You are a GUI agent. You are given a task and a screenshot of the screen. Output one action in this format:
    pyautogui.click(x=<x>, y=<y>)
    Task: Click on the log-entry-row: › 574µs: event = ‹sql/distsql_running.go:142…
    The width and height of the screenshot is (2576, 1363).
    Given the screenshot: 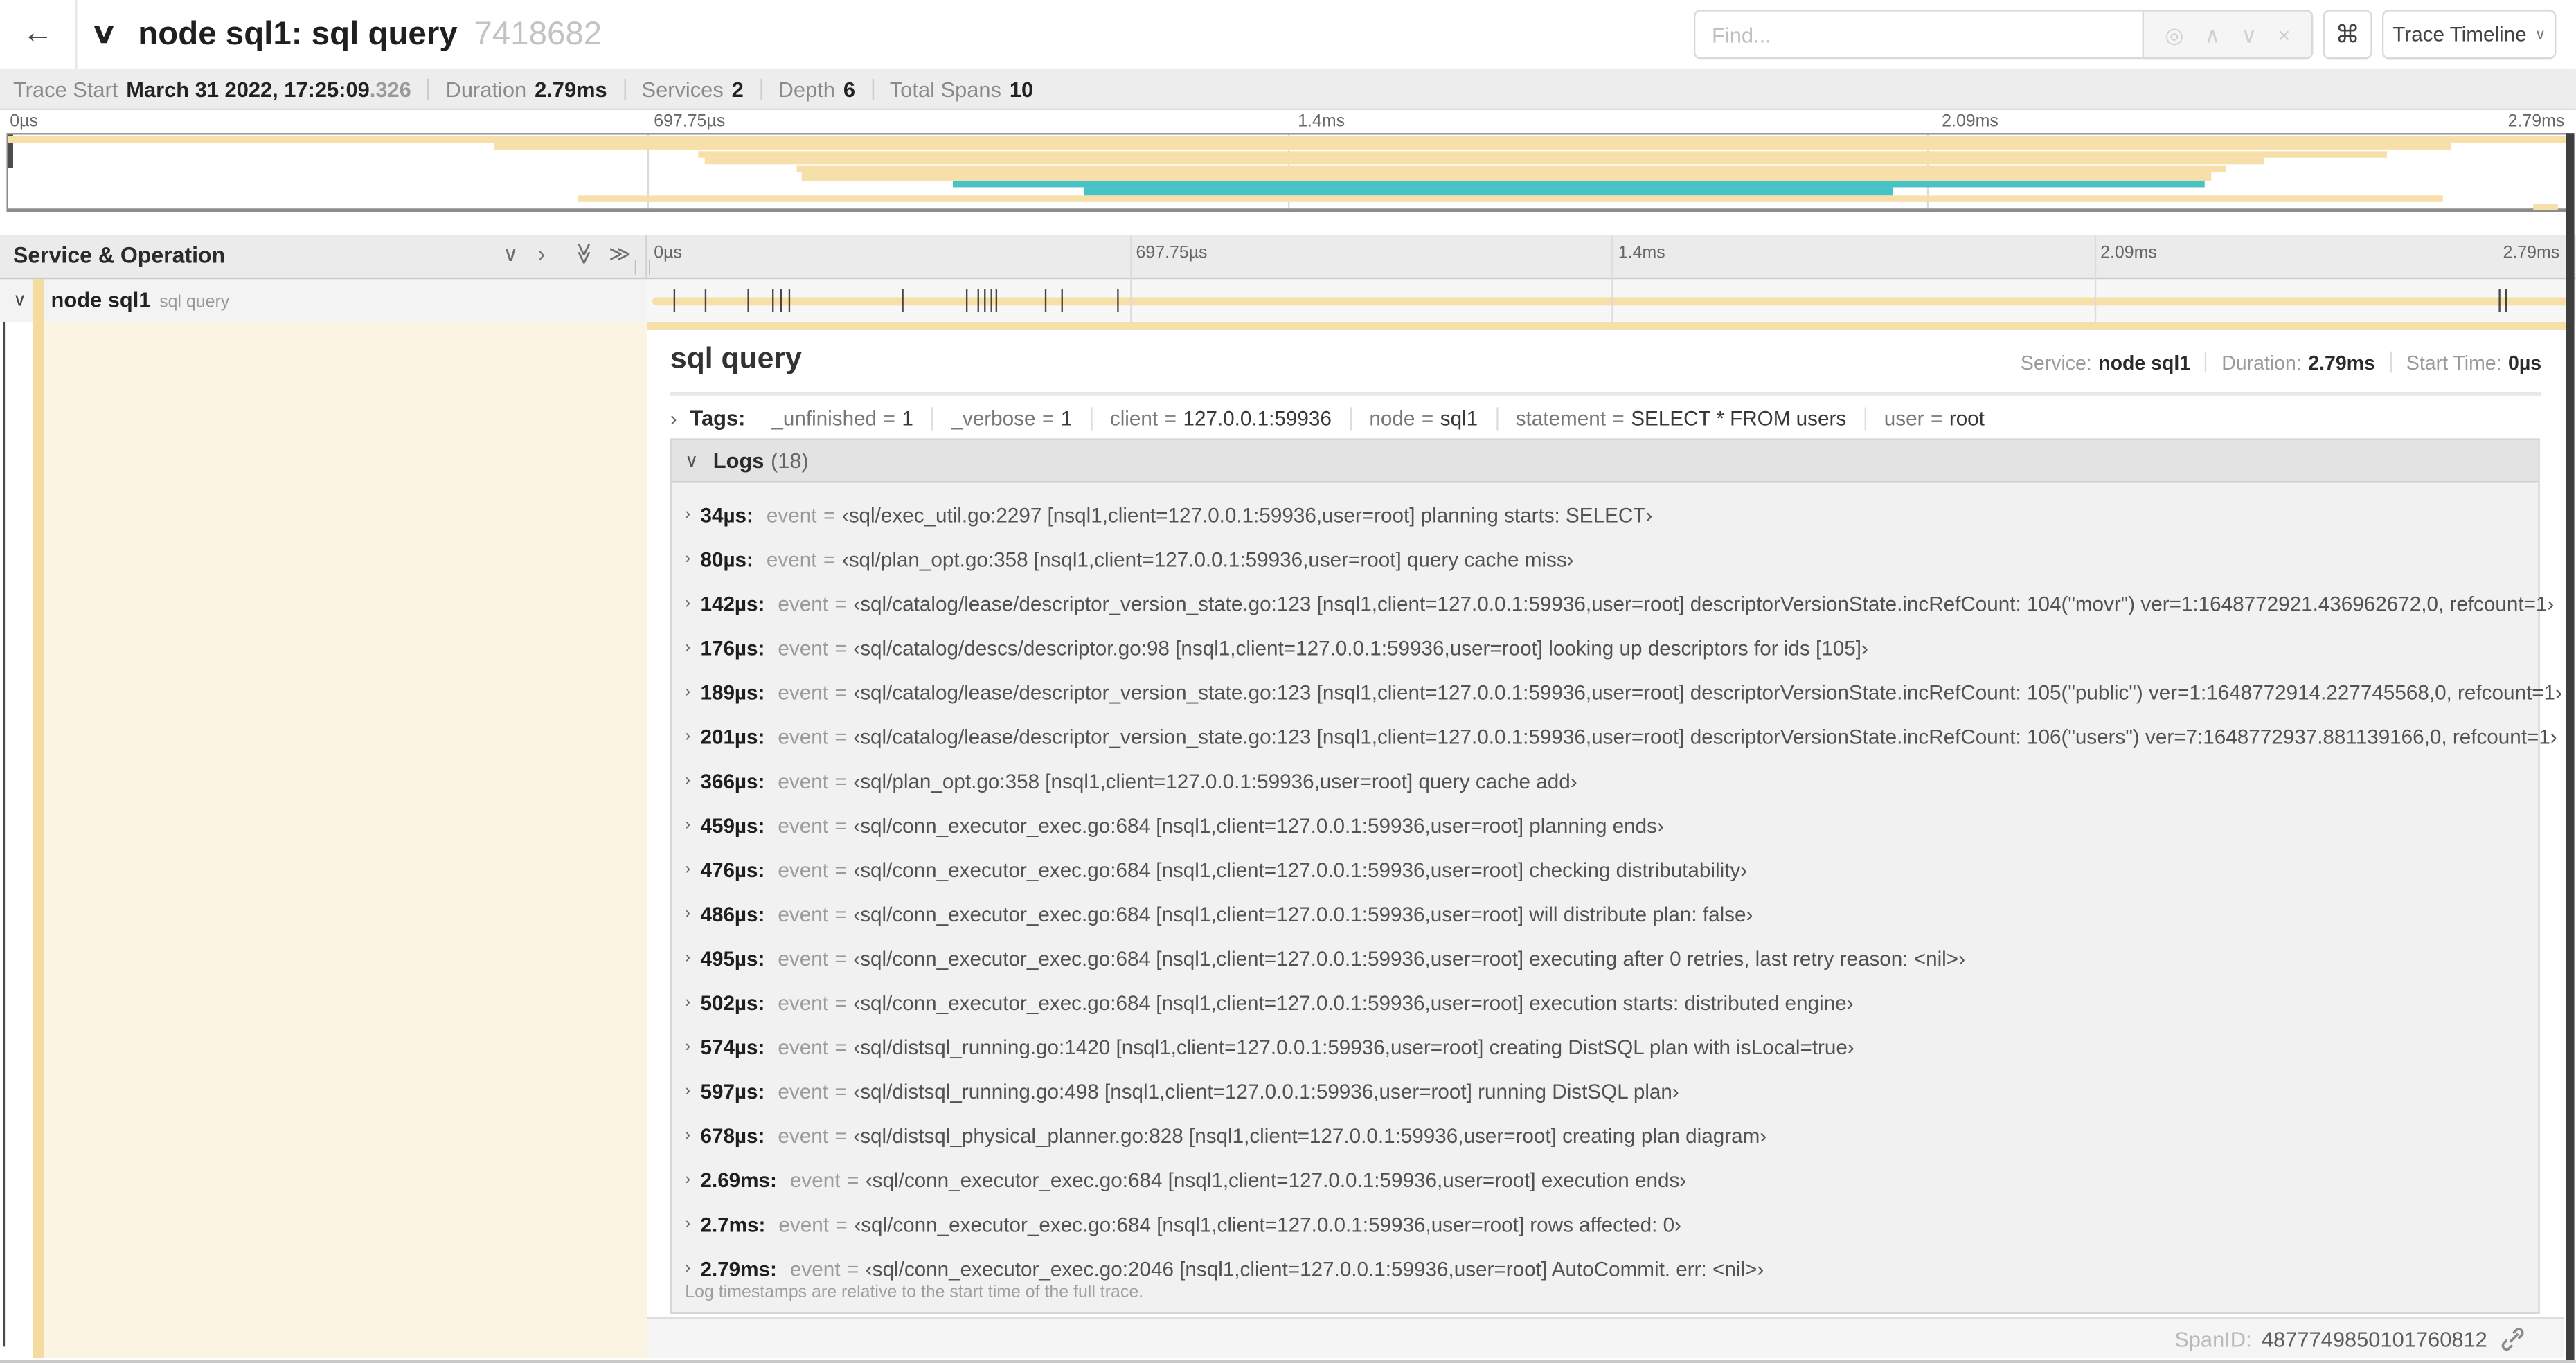 What is the action you would take?
    pyautogui.click(x=1605, y=1047)
    